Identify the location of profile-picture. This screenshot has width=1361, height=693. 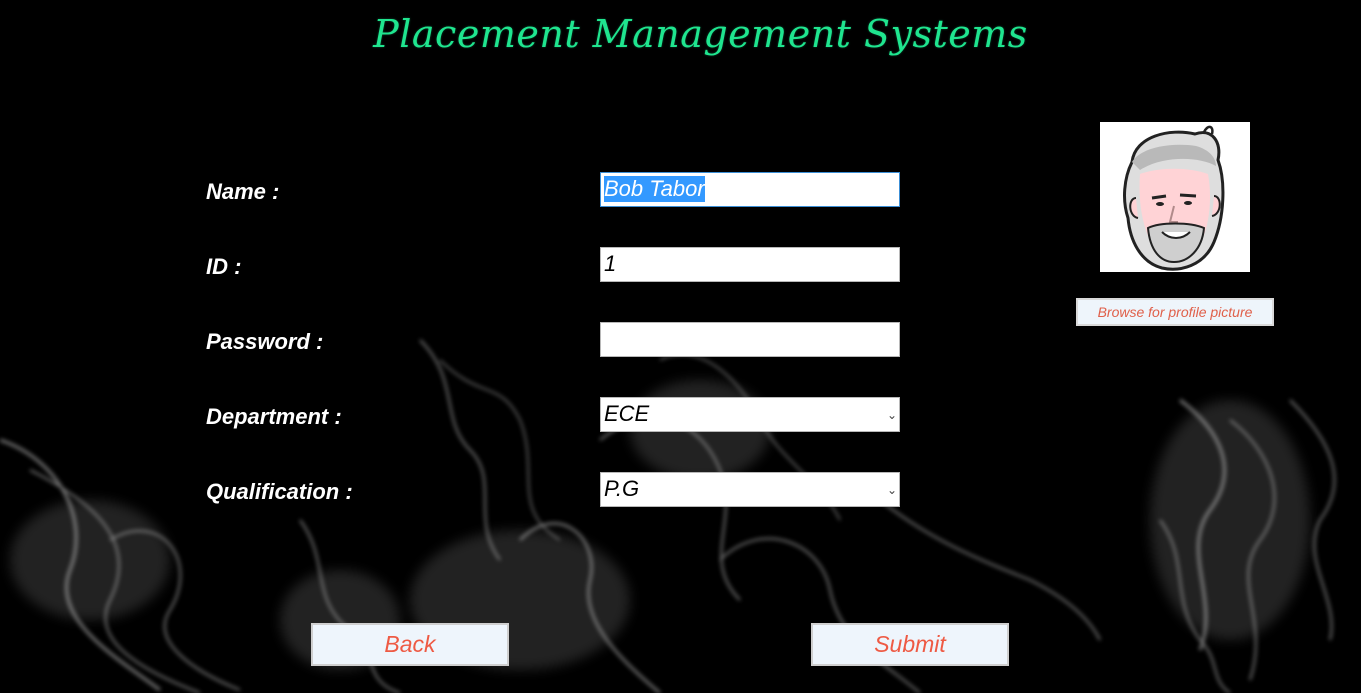
(1175, 197).